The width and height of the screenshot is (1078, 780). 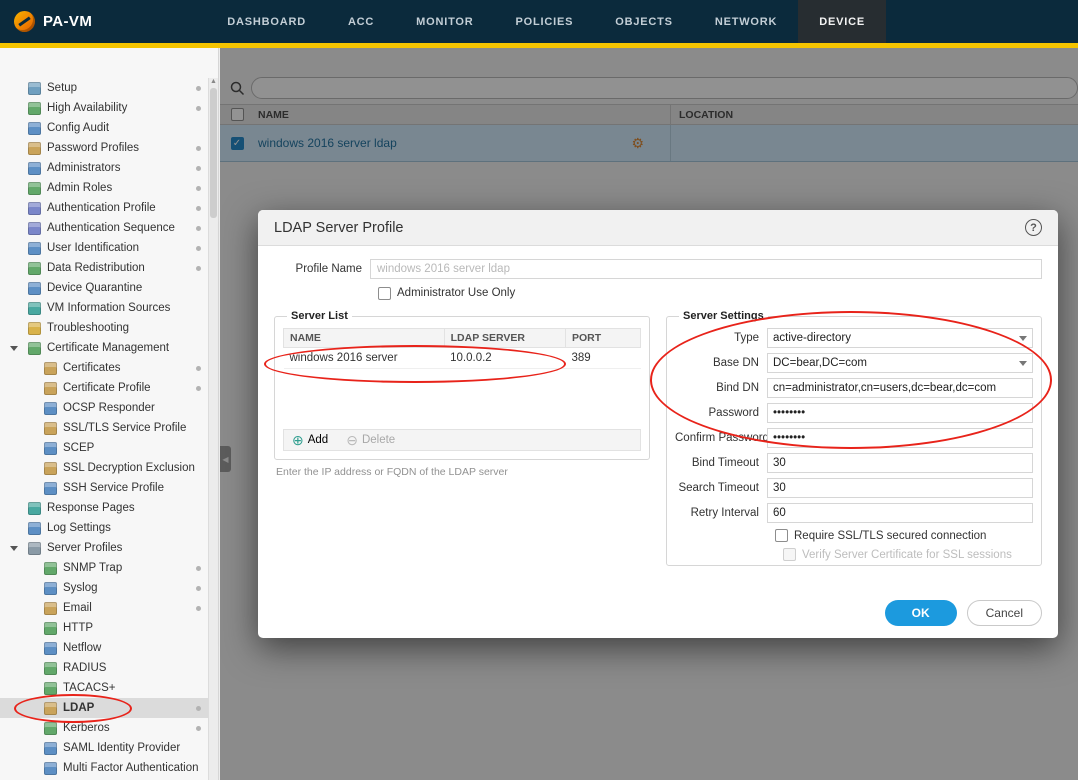 I want to click on ok-button: OK, so click(x=920, y=613).